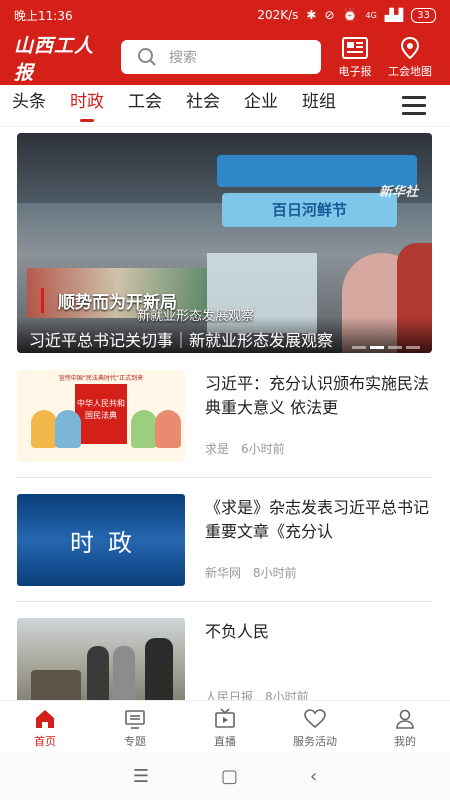 The image size is (450, 800). I want to click on app-header: 山西工人报 搜索 电子报 工会地图, so click(225, 57).